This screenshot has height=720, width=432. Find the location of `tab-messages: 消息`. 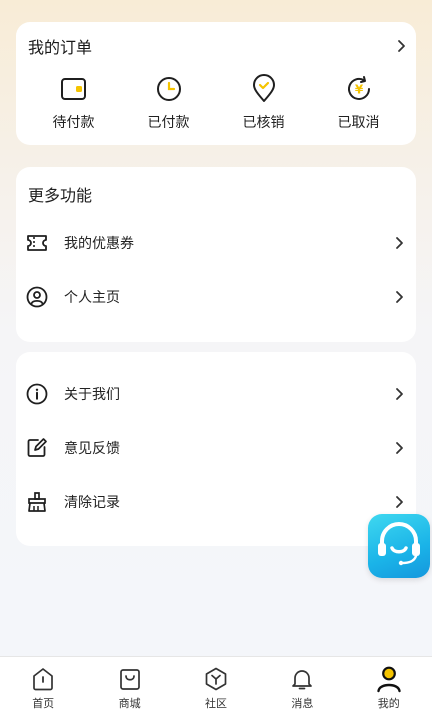

tab-messages: 消息 is located at coordinates (302, 688).